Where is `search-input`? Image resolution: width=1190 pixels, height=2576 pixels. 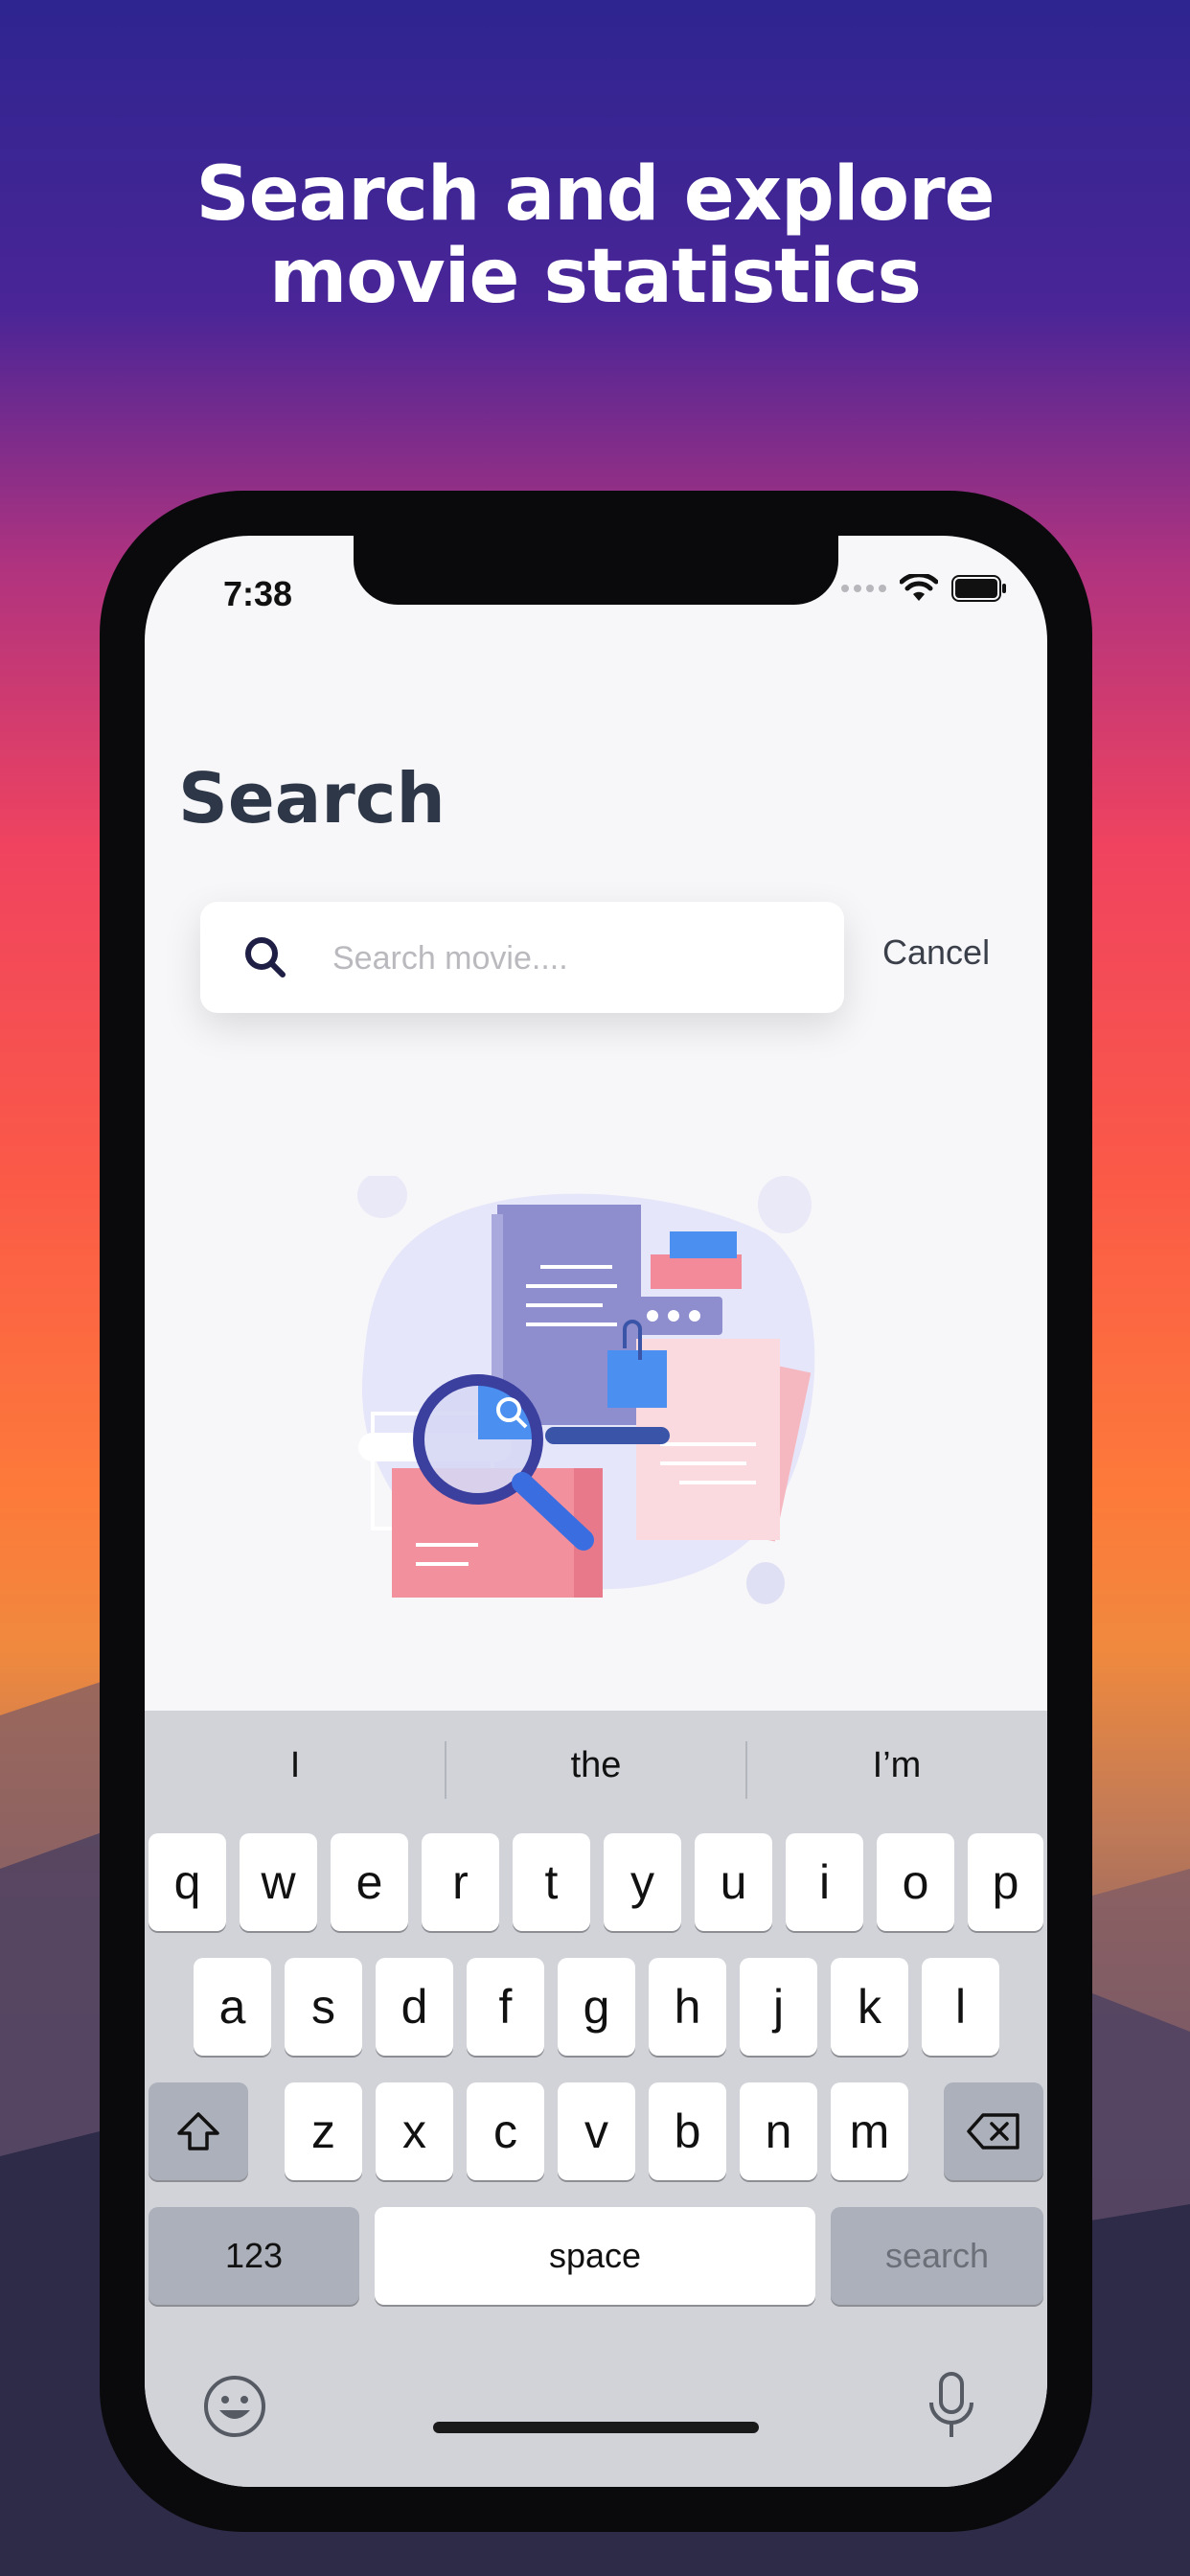
search-input is located at coordinates (572, 958).